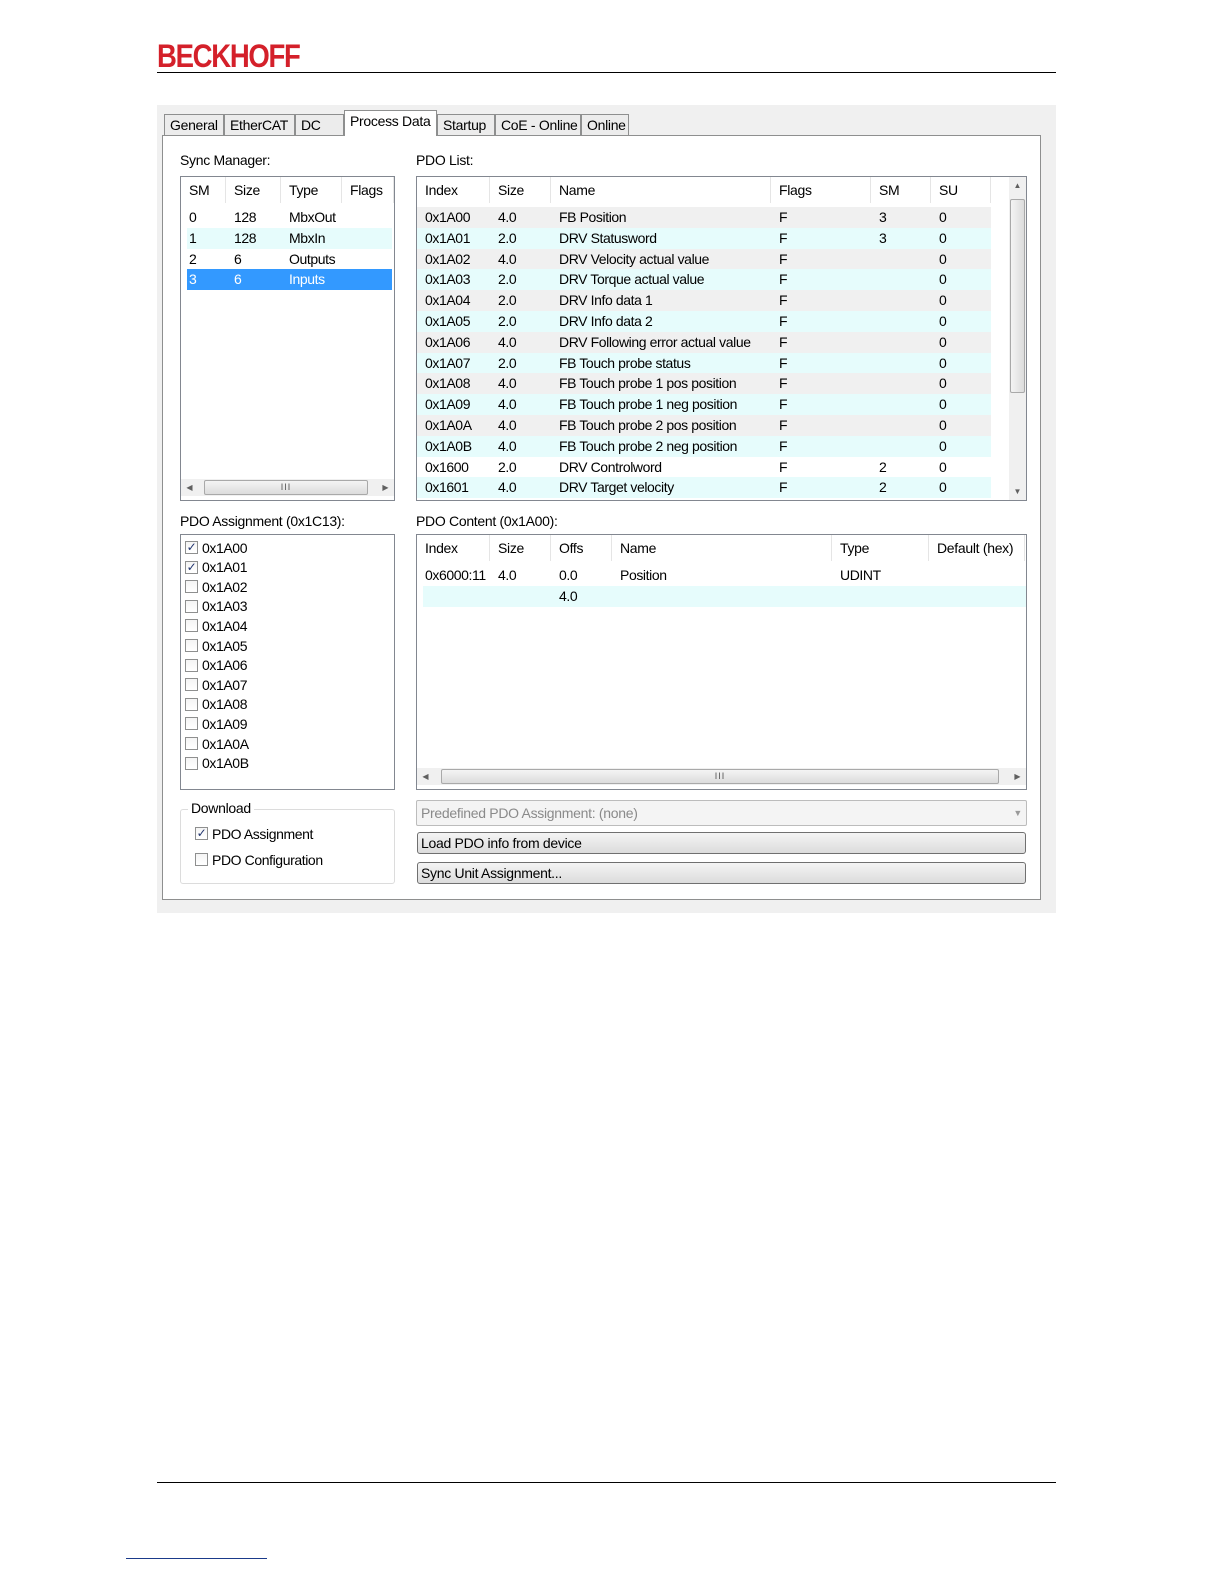  What do you see at coordinates (721, 813) in the screenshot?
I see `predefined-pdo-assignment-select: Predefined PDO Assignment: (none) ▼` at bounding box center [721, 813].